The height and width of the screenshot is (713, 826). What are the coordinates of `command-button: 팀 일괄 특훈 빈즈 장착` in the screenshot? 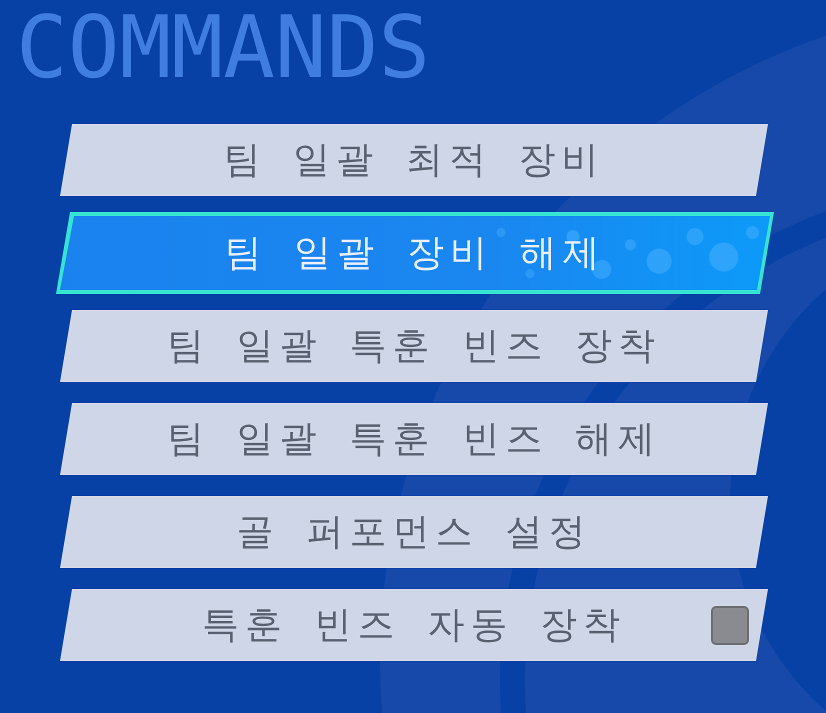 It's located at (414, 346).